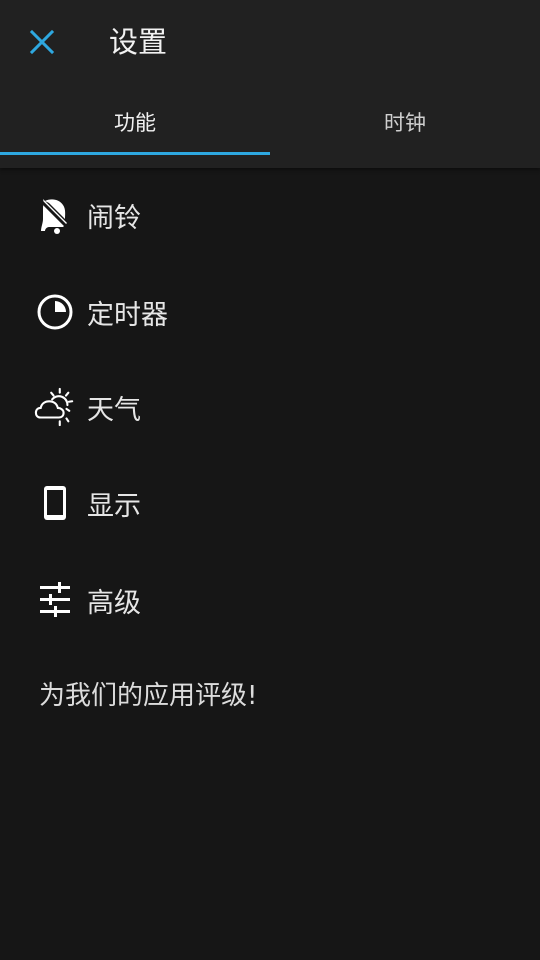 Image resolution: width=540 pixels, height=960 pixels. I want to click on close-button, so click(42, 42).